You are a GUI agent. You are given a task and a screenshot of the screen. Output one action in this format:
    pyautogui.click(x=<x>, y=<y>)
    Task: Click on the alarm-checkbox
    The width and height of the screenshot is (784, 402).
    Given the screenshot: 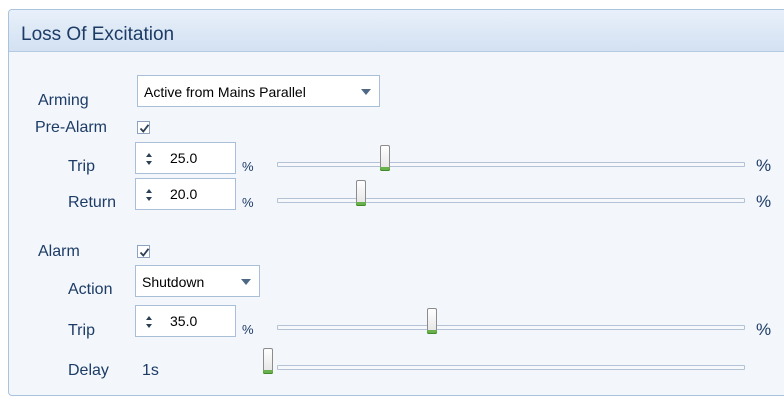 What is the action you would take?
    pyautogui.click(x=143, y=251)
    